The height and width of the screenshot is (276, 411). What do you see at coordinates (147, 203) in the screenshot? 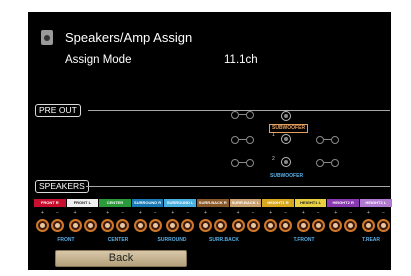
I see `channel-segment: SURROUND R` at bounding box center [147, 203].